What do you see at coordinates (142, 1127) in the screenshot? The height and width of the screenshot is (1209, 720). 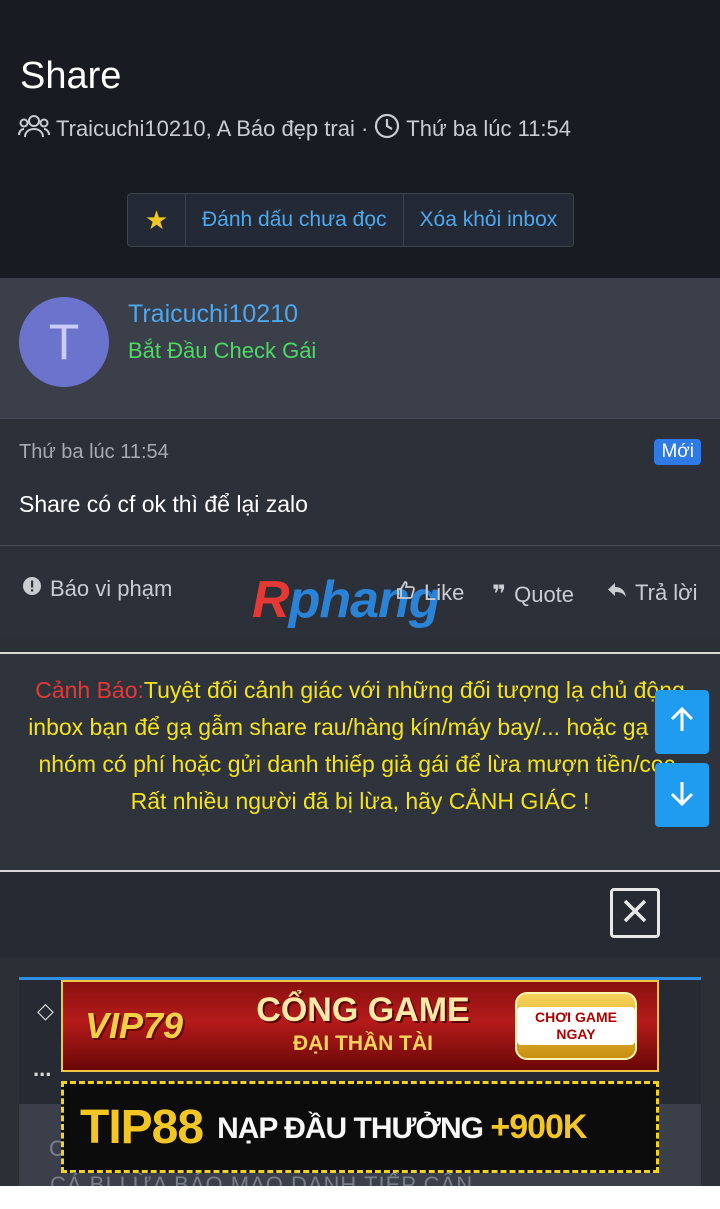 I see `ad-brand-tip88: TIP88` at bounding box center [142, 1127].